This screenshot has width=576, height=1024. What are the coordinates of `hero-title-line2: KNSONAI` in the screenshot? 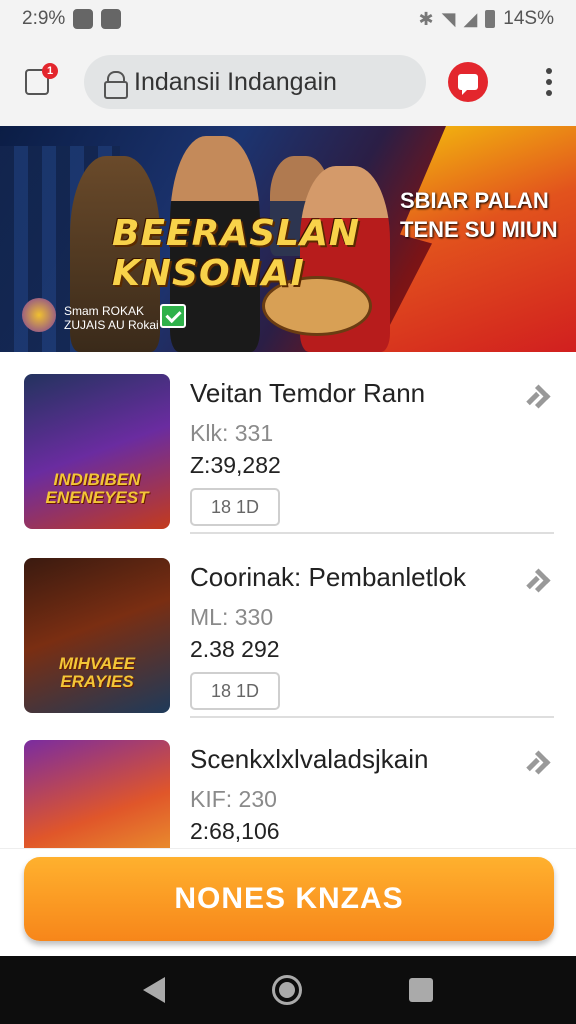 It's located at (208, 273).